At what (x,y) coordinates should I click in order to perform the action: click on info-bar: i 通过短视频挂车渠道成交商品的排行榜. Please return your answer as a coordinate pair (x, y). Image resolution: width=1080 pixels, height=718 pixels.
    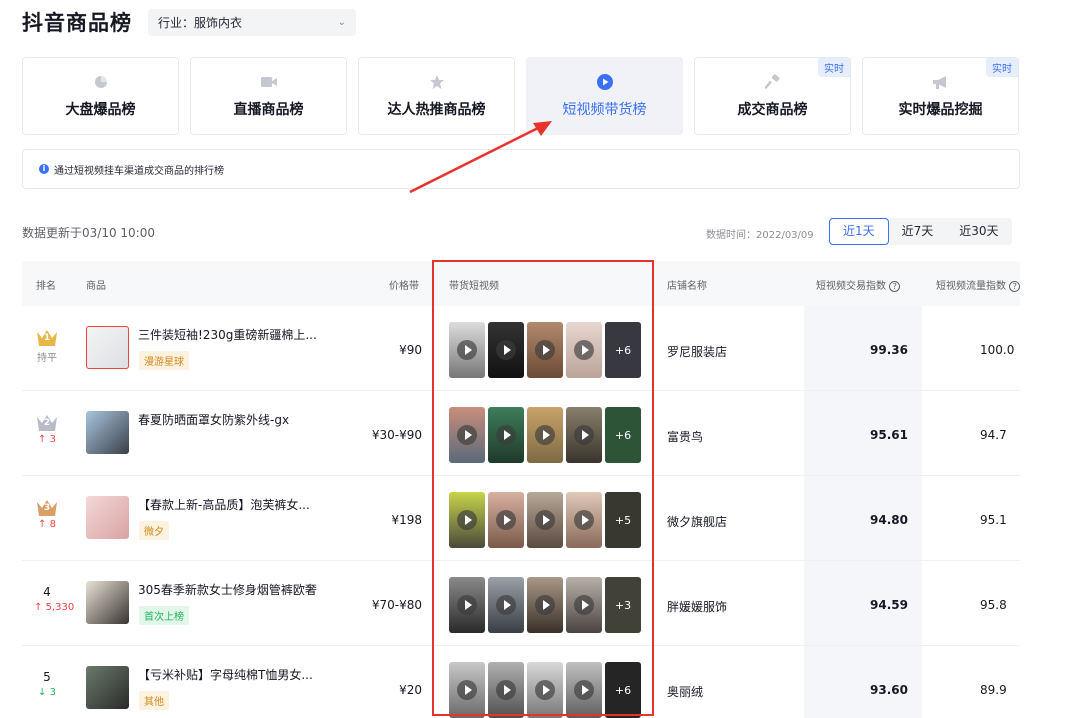
    Looking at the image, I should click on (521, 169).